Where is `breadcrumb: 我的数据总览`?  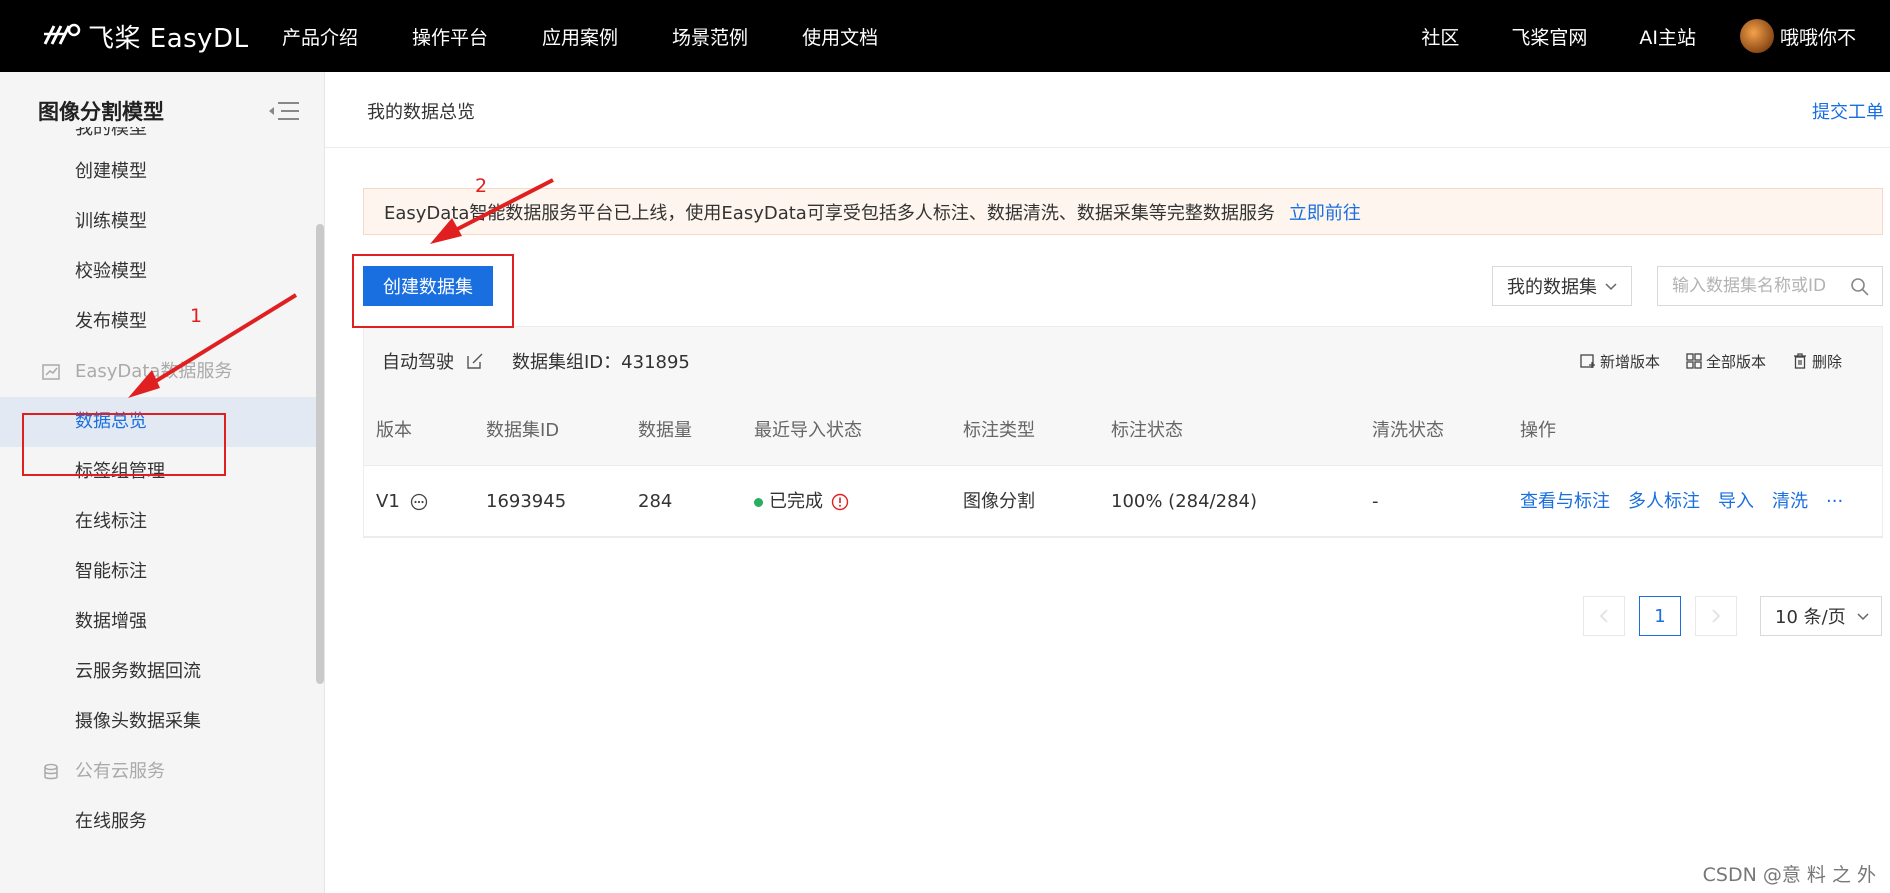 breadcrumb: 我的数据总览 is located at coordinates (421, 112).